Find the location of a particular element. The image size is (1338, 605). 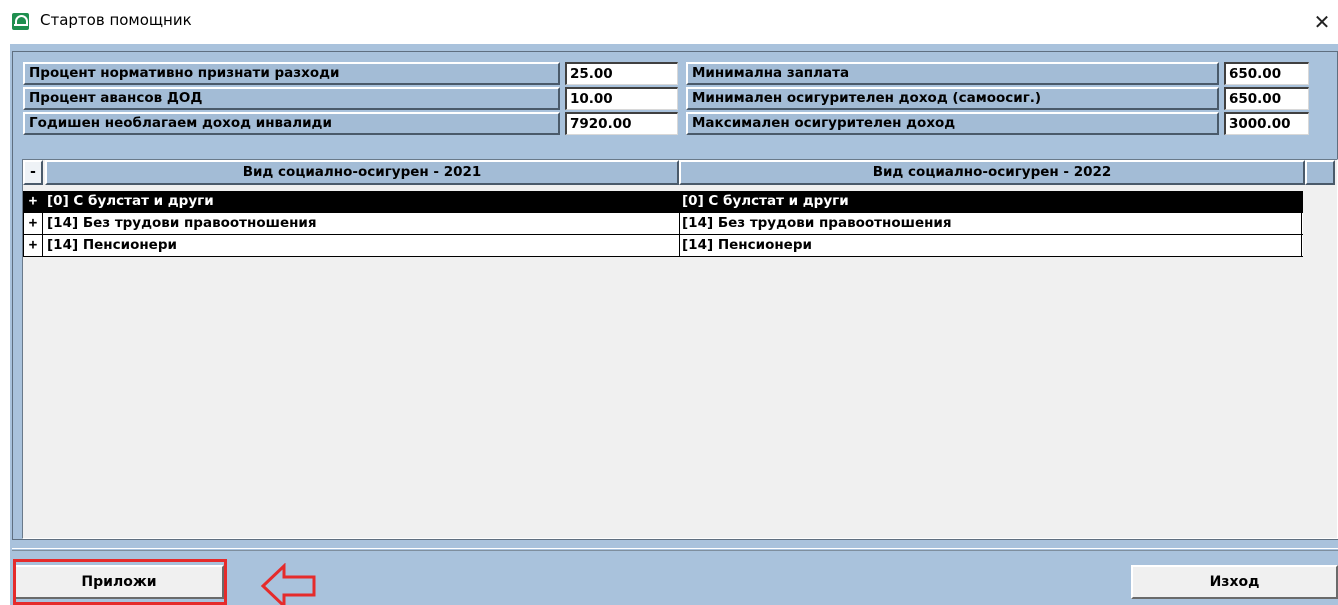

window-title: Стартов помощник is located at coordinates (116, 20).